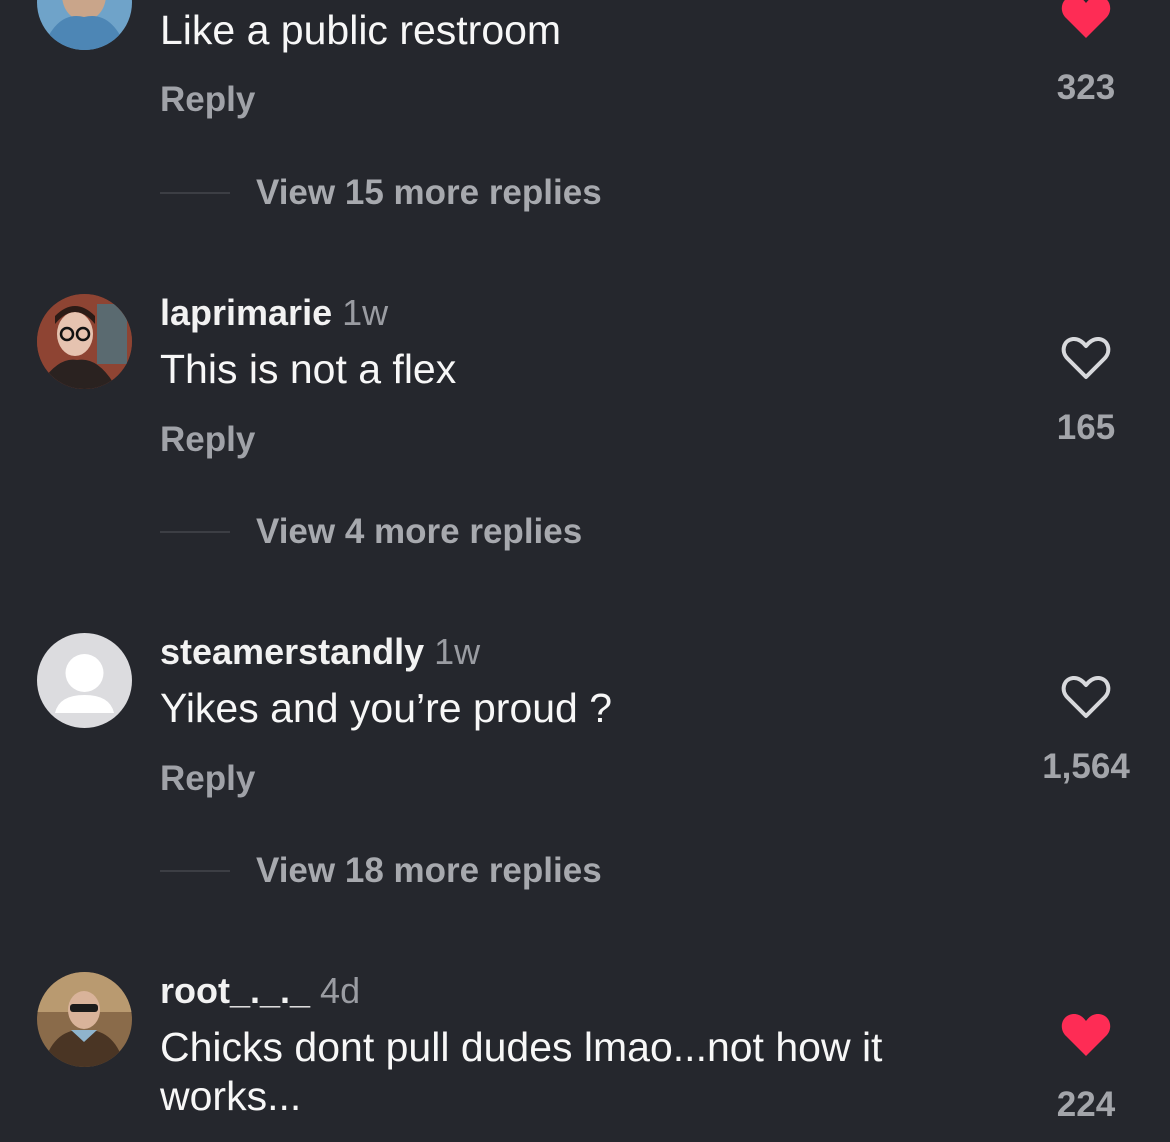  I want to click on view-replies-label: View 4 more replies, so click(419, 531).